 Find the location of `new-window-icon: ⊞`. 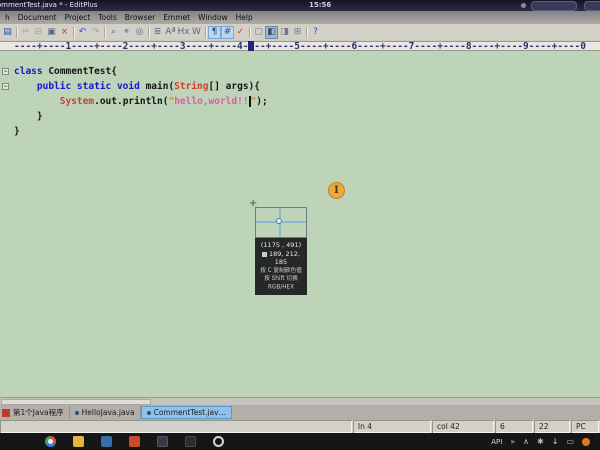

new-window-icon: ⊞ is located at coordinates (297, 32).